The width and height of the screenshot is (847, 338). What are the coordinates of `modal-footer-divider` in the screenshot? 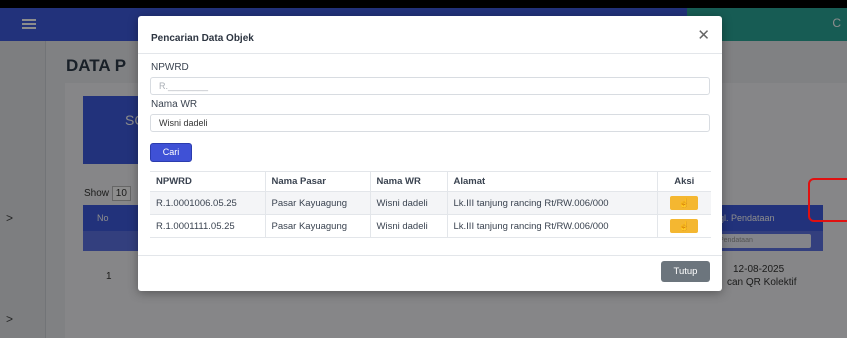 It's located at (430, 255).